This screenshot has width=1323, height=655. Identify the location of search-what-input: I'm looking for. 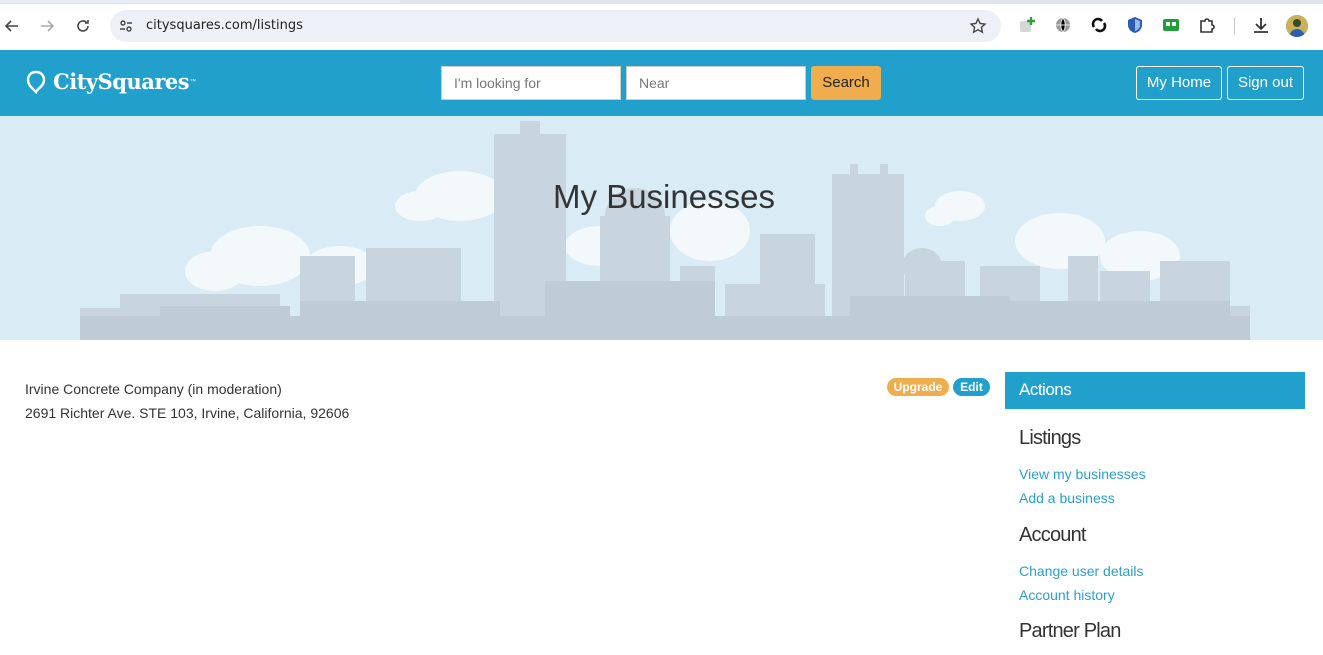
(531, 83).